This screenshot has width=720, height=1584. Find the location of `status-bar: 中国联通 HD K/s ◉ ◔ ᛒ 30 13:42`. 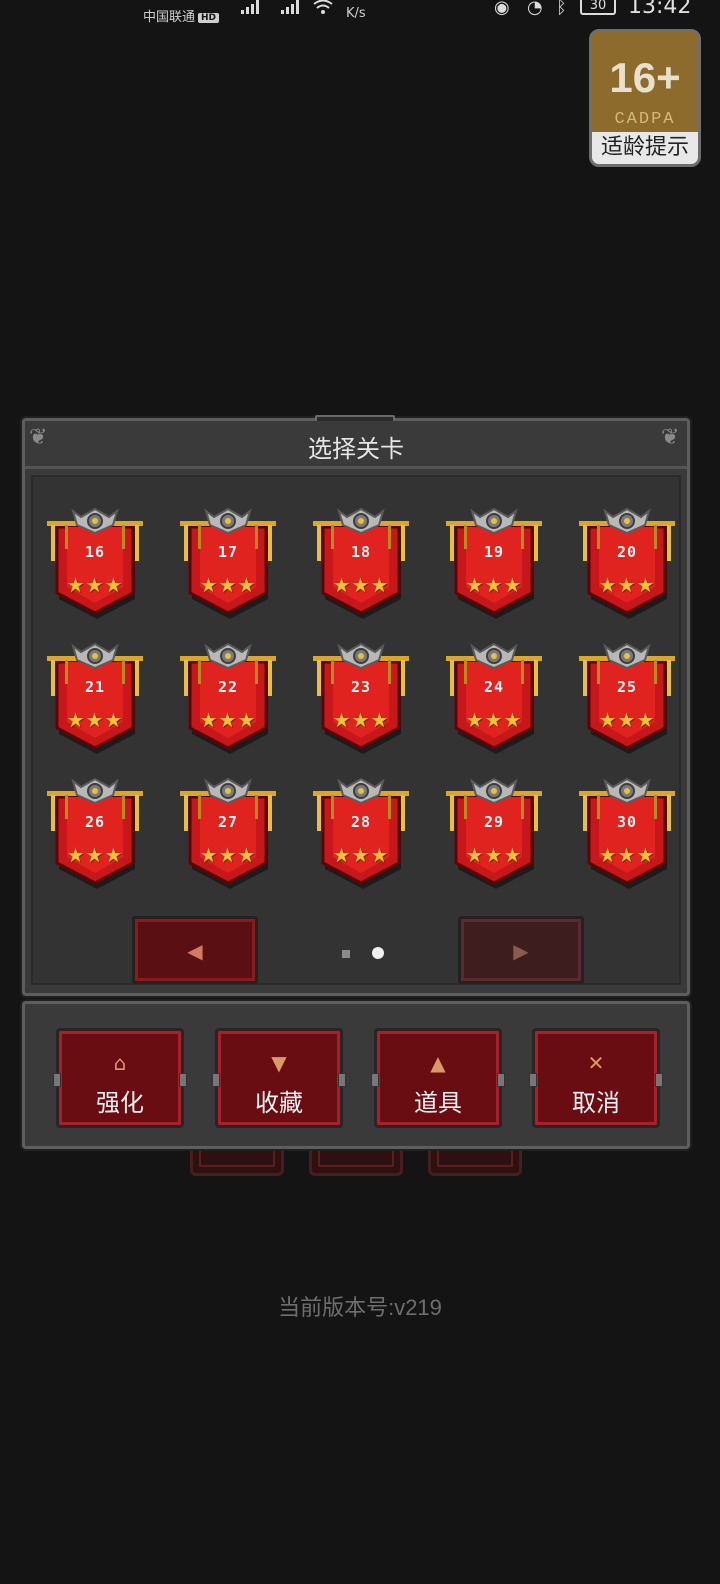

status-bar: 中国联通 HD K/s ◉ ◔ ᛒ 30 13:42 is located at coordinates (360, 13).